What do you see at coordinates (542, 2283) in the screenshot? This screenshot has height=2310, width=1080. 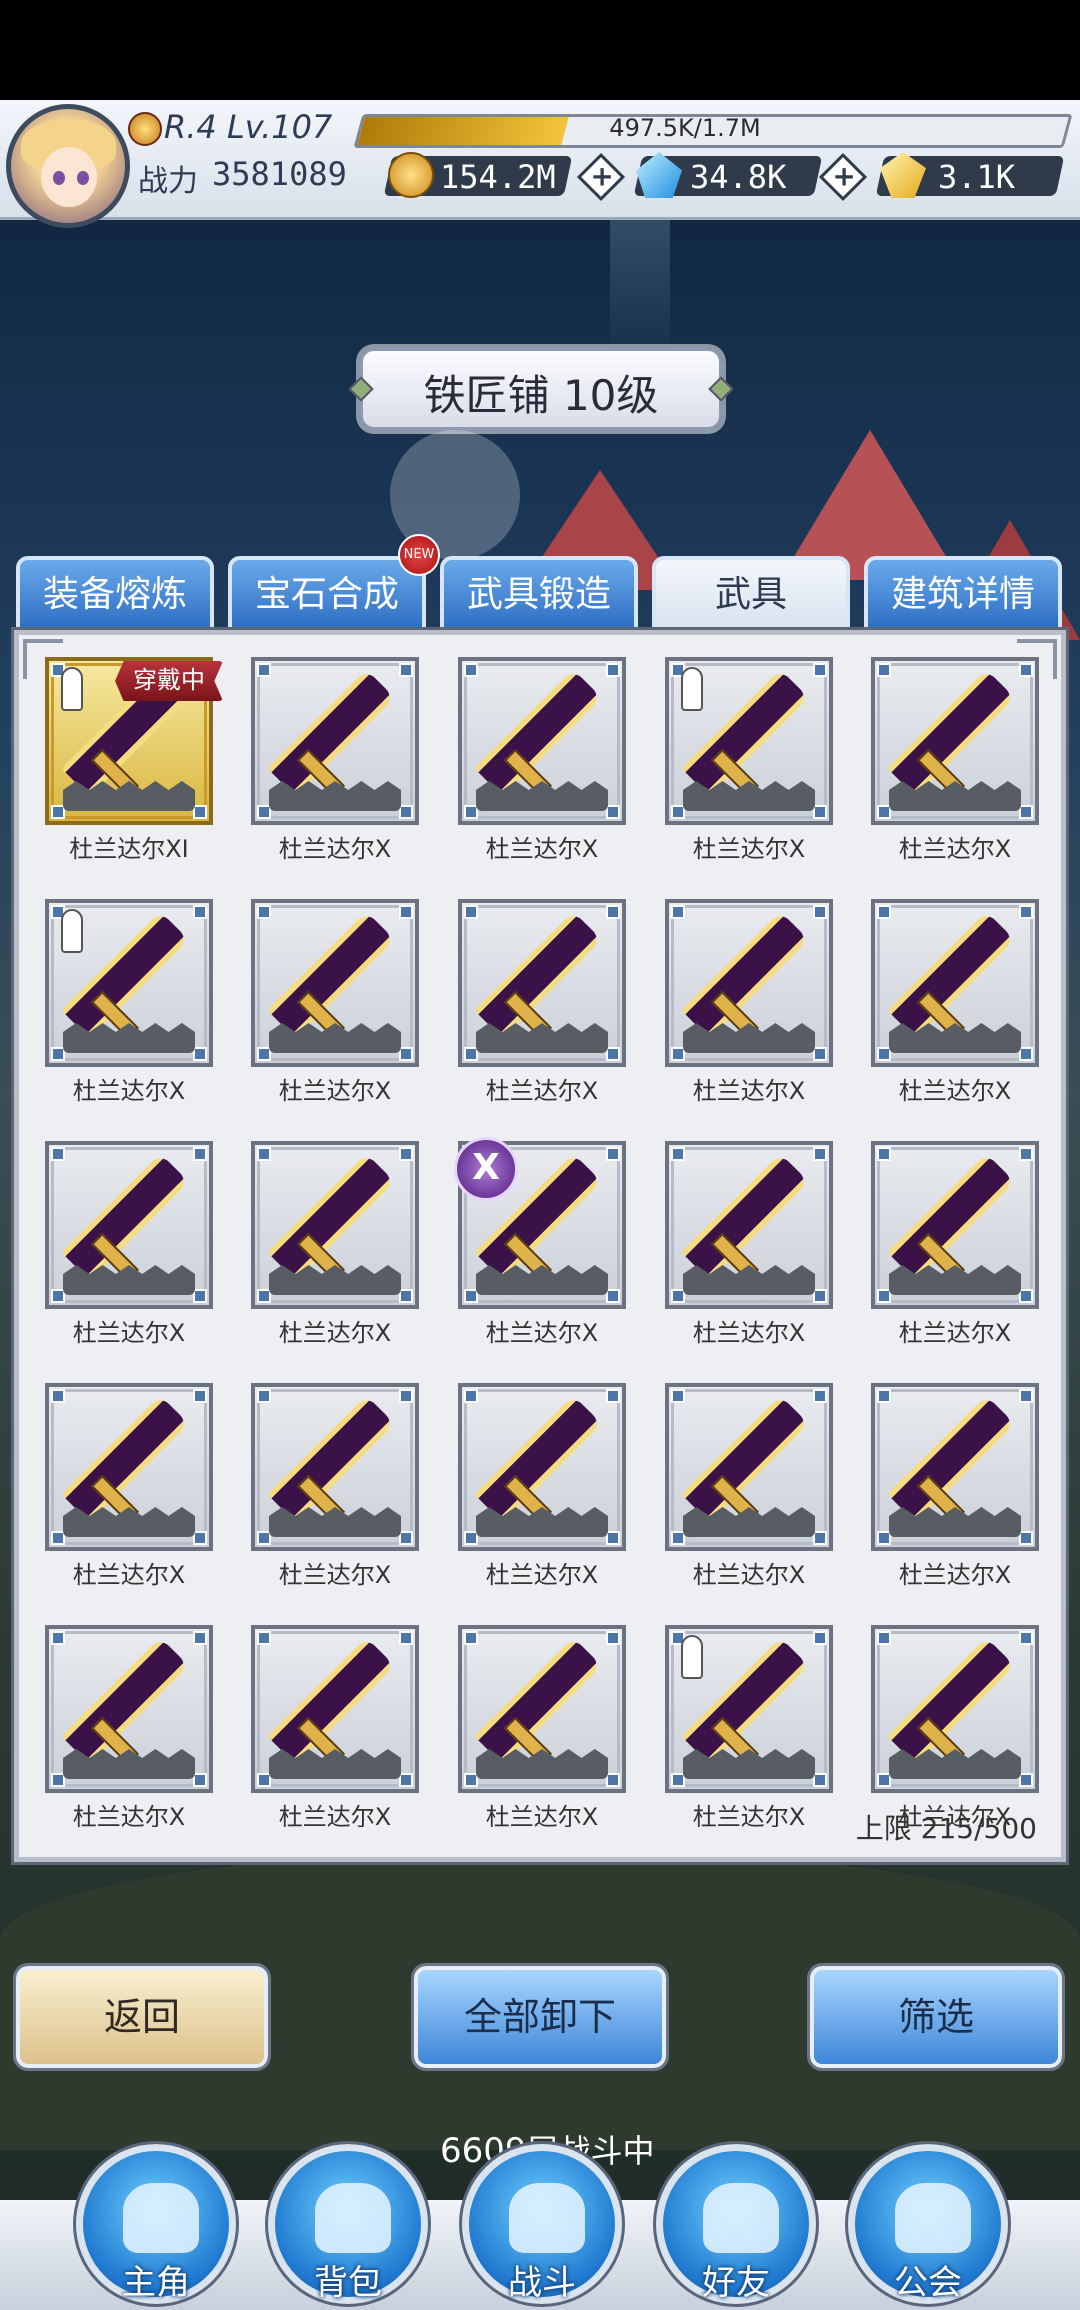 I see `nav-battle-label: 战斗` at bounding box center [542, 2283].